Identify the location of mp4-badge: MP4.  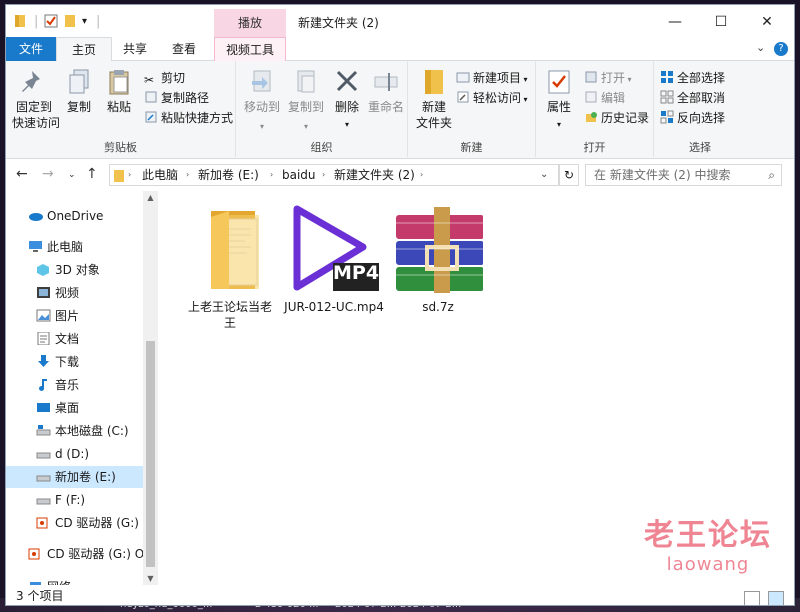
(356, 273).